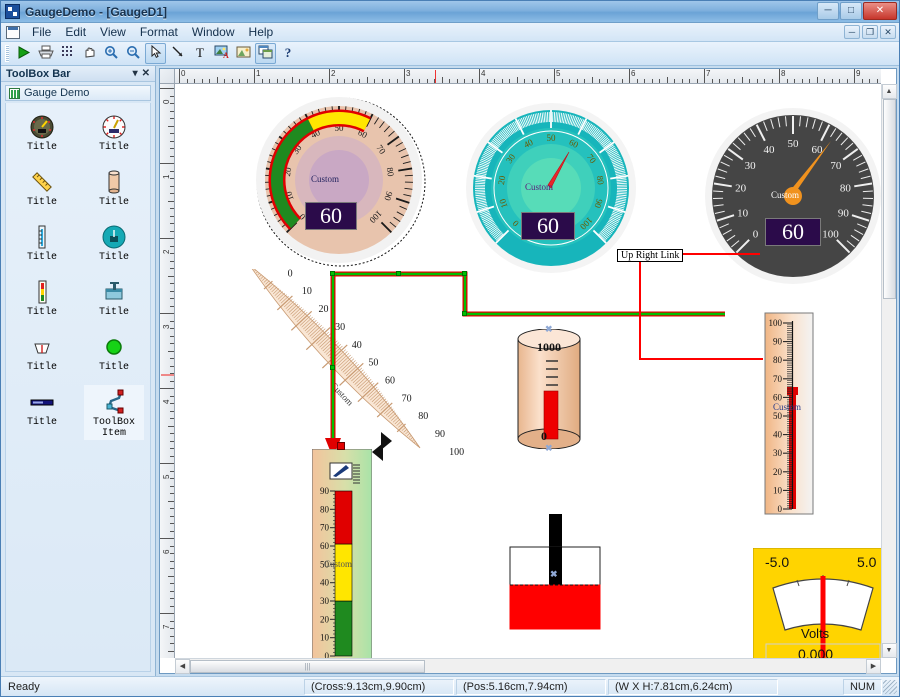  Describe the element at coordinates (177, 53) in the screenshot. I see `line-tool-button` at that location.